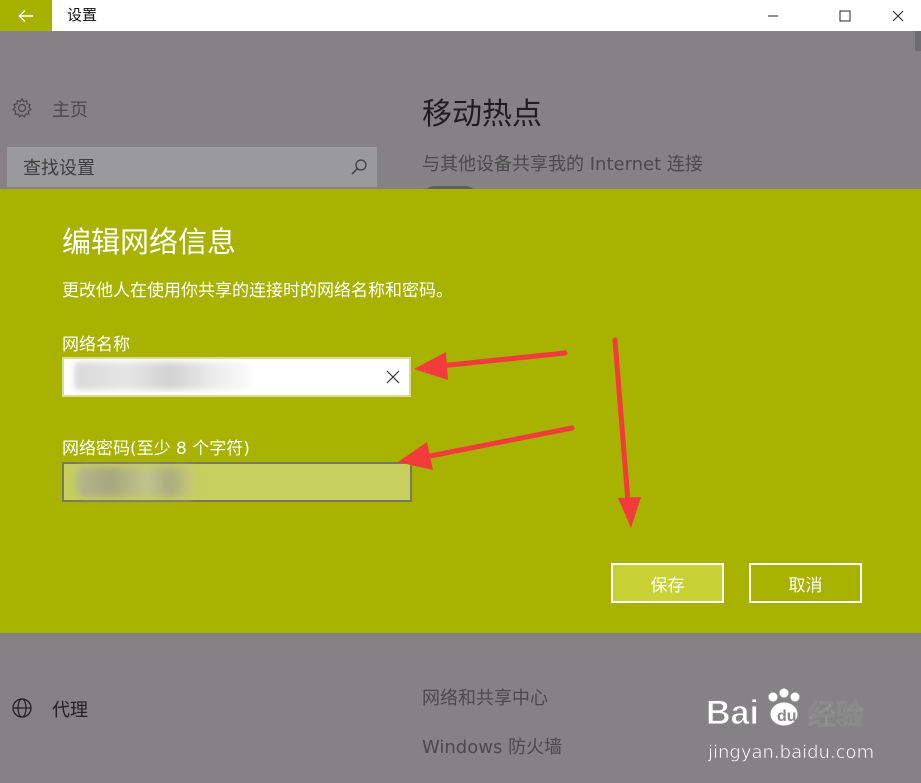  Describe the element at coordinates (82, 15) in the screenshot. I see `window-title: 设置` at that location.